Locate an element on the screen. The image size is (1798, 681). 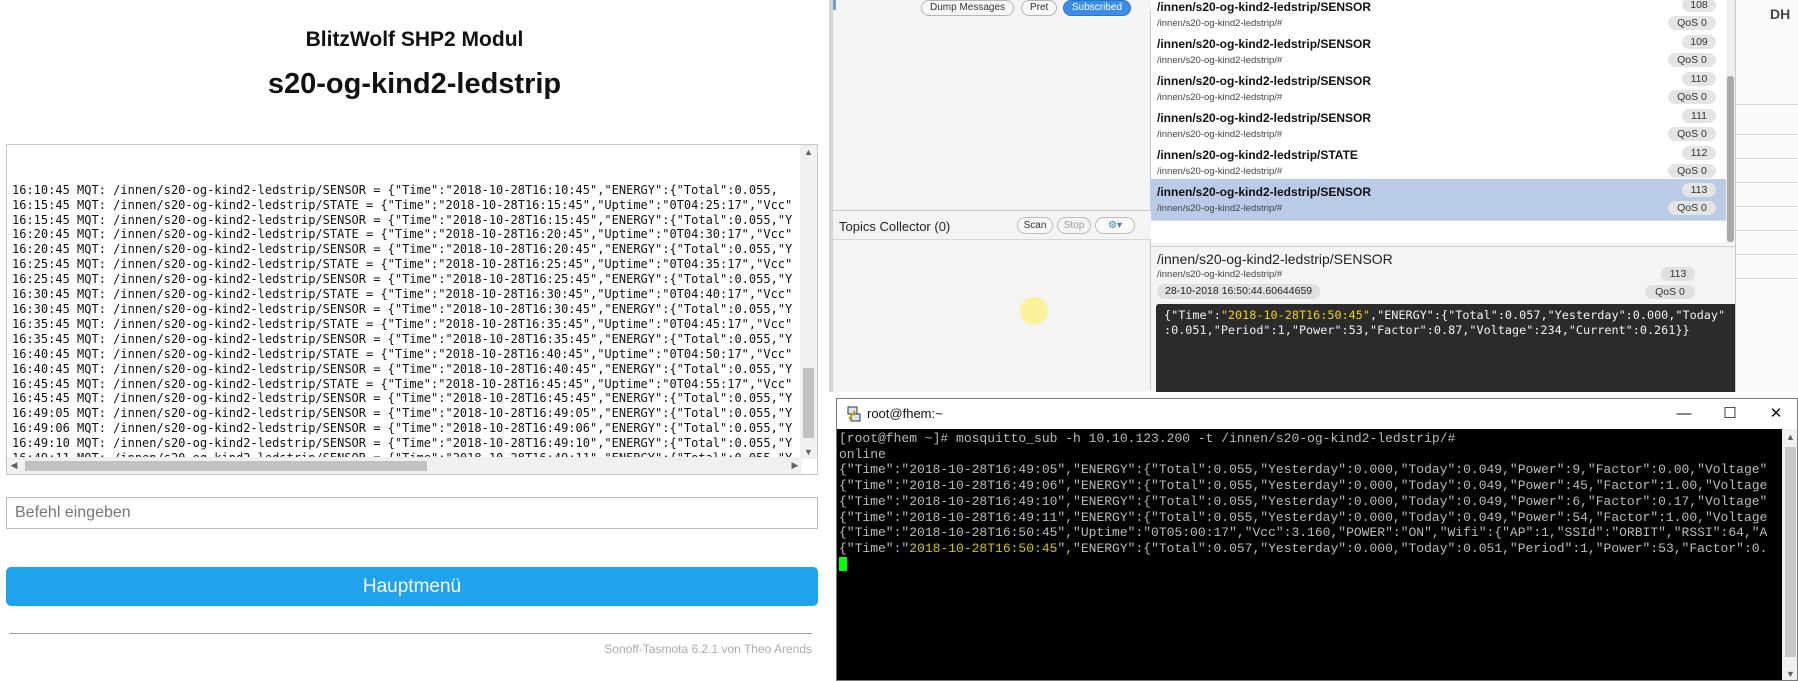
adjacent-window-strip: DH is located at coordinates (1766, 196).